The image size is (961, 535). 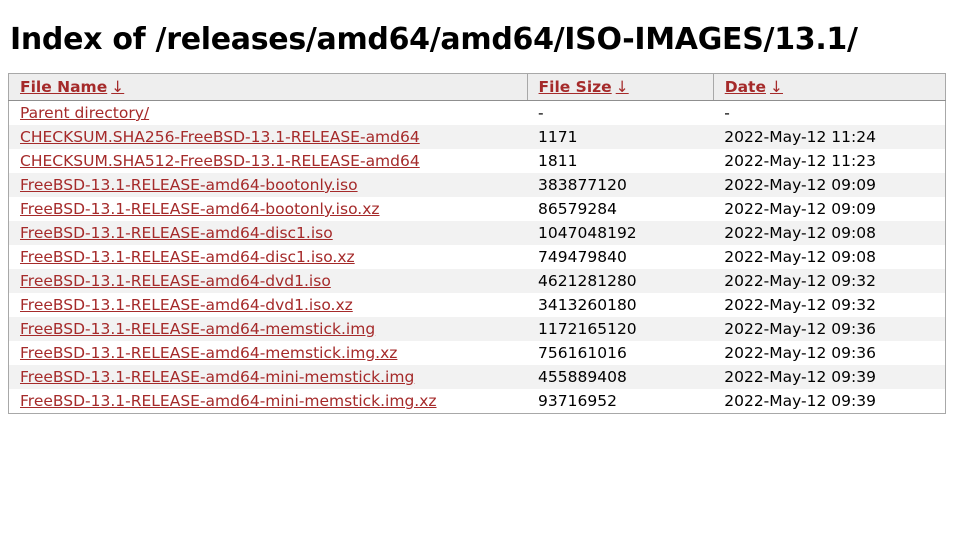 I want to click on file-size-cell: 1172165120, so click(x=620, y=329).